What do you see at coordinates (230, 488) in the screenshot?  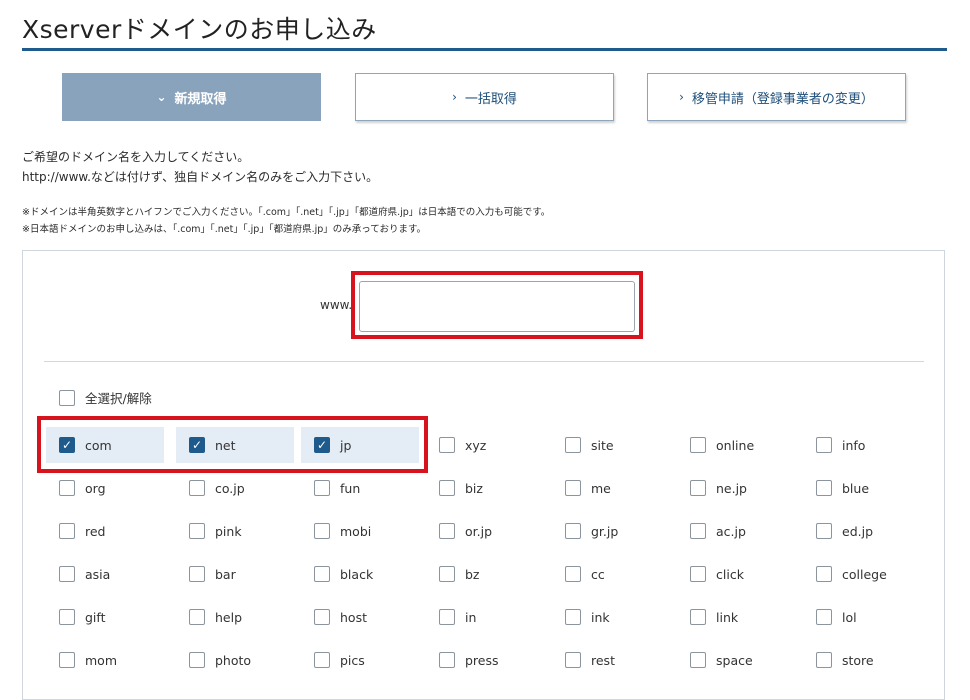 I see `tld-label: co.jp` at bounding box center [230, 488].